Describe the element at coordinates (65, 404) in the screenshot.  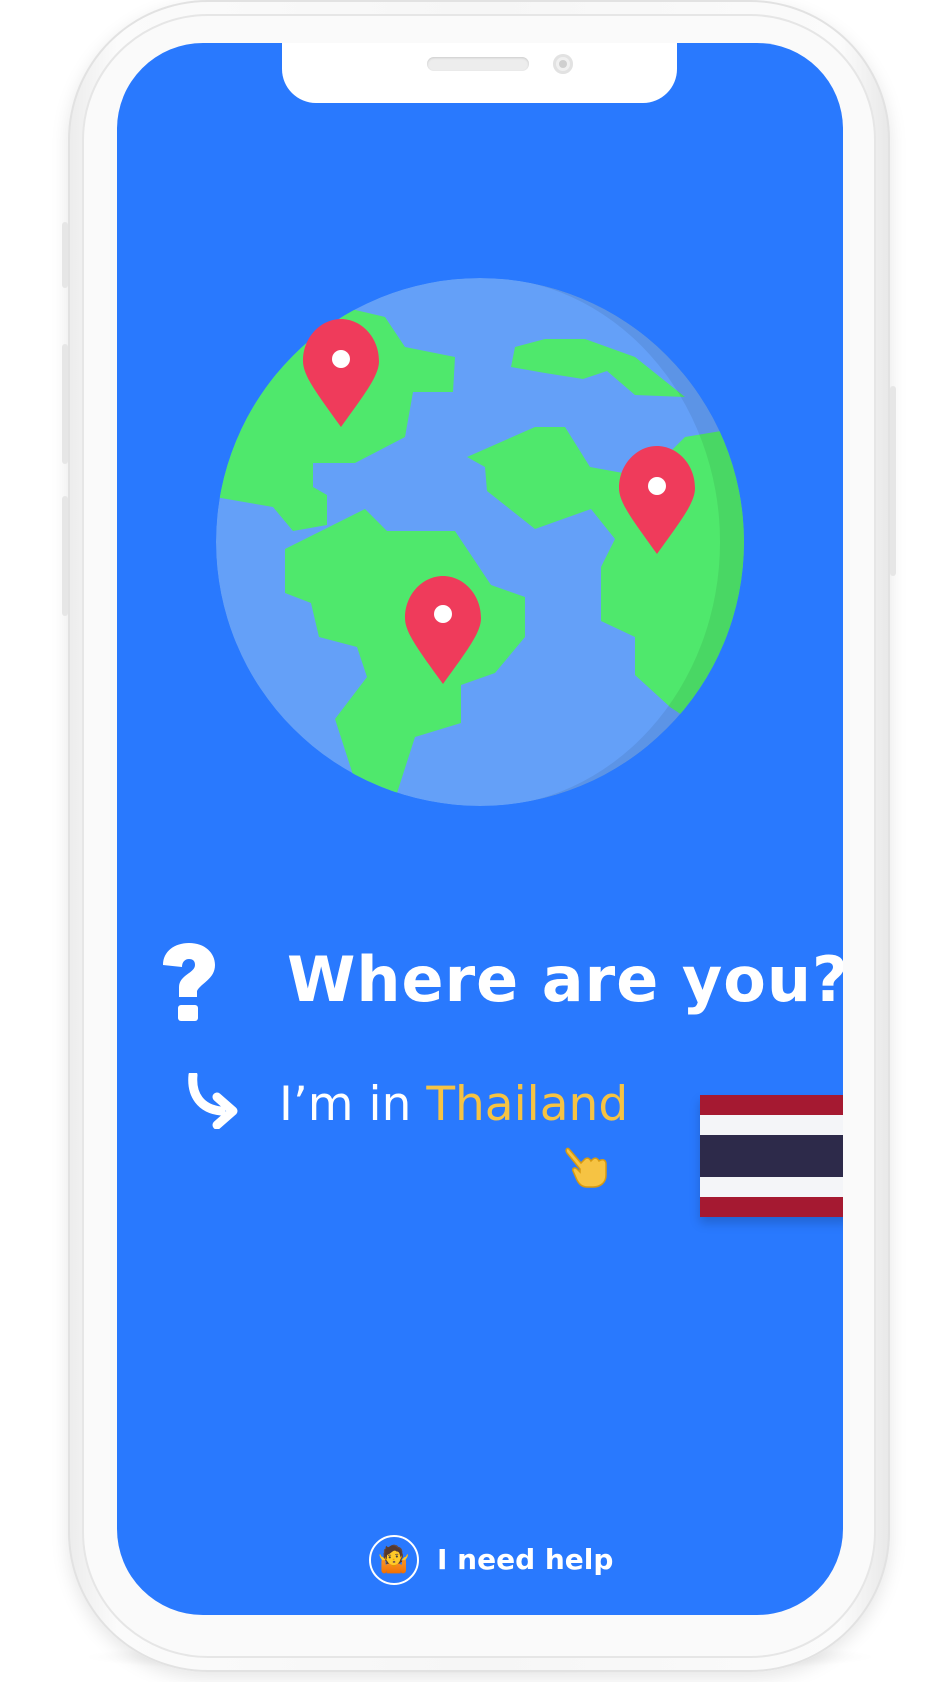
I see `volume-up-button` at that location.